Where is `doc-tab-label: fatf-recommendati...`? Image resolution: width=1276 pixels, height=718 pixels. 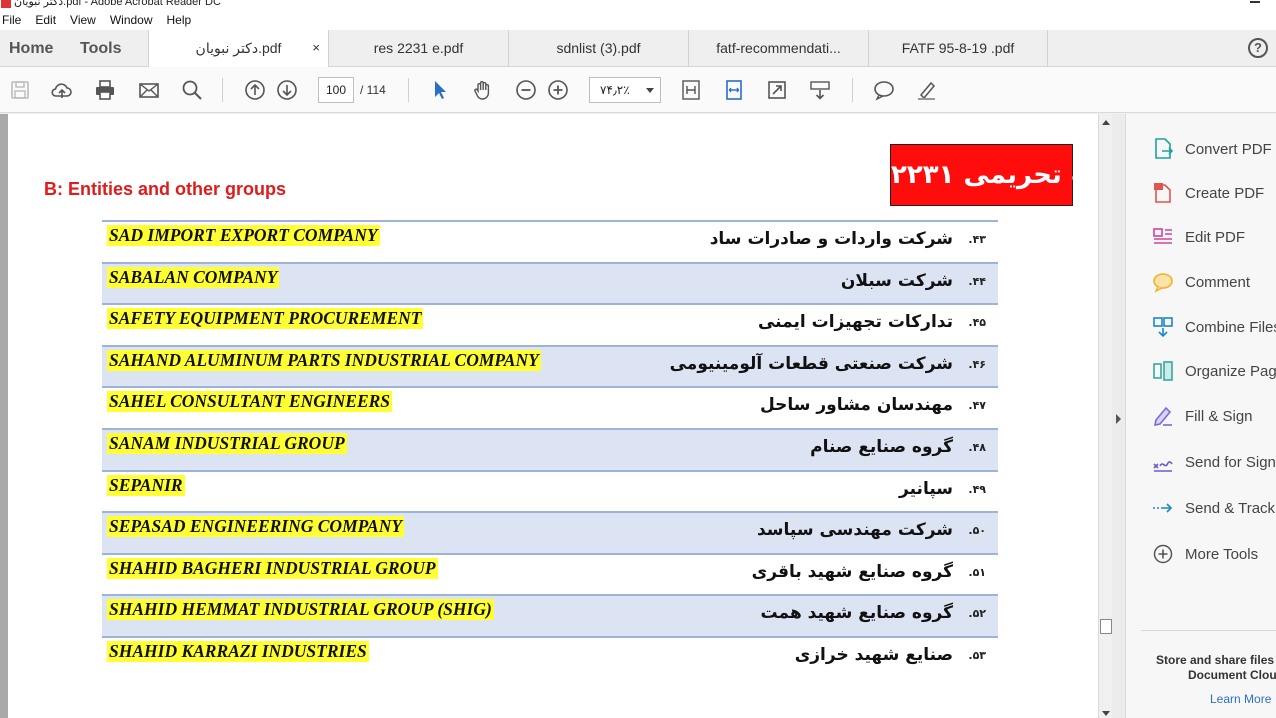
doc-tab-label: fatf-recommendati... is located at coordinates (778, 48).